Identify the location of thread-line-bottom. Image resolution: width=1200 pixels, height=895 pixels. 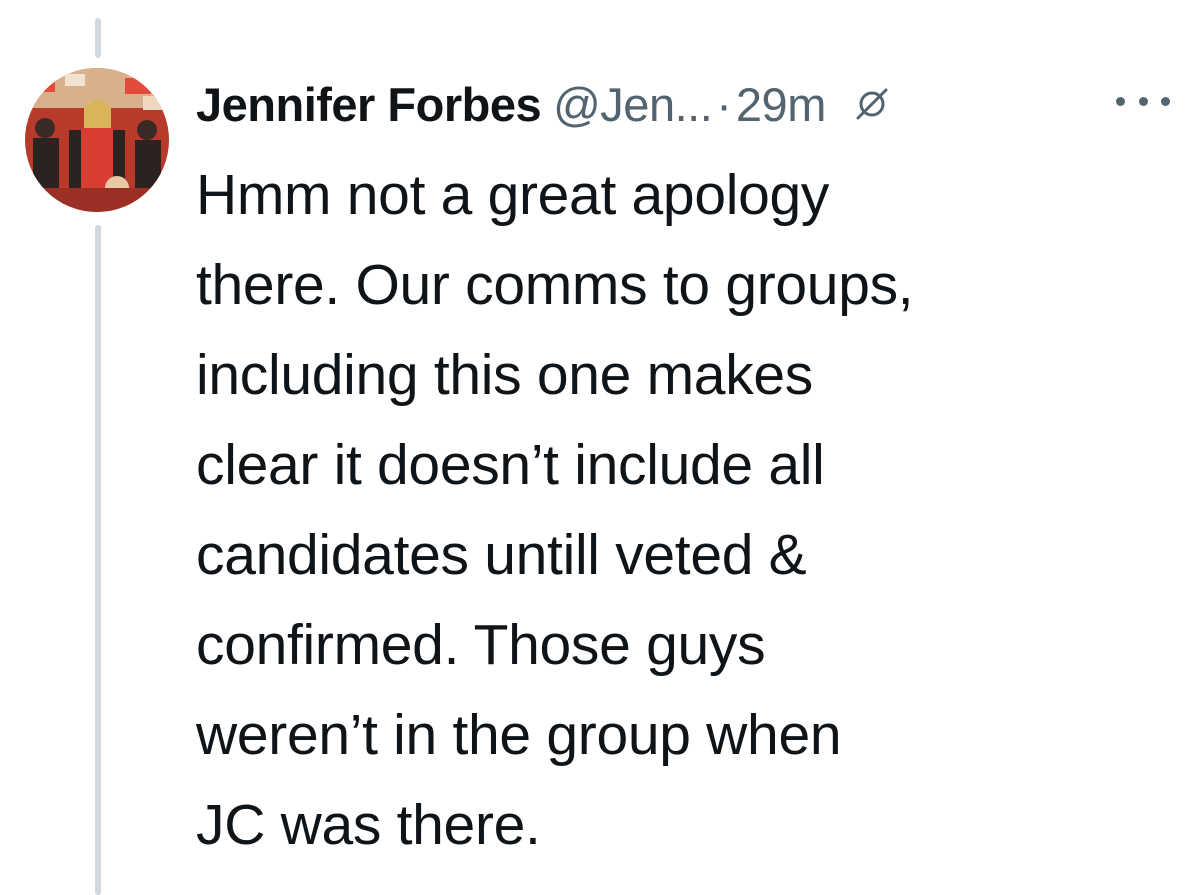
(98, 560).